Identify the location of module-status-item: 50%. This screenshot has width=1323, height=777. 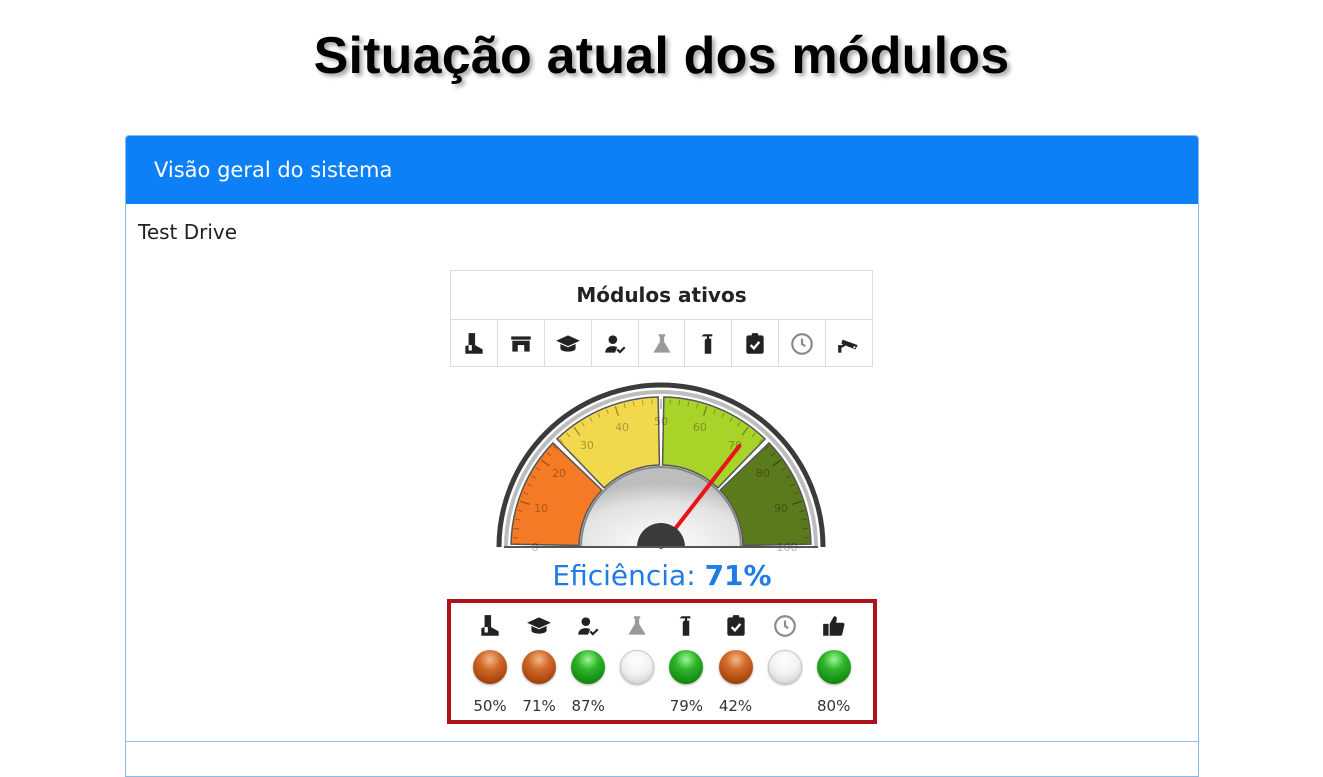
(490, 661).